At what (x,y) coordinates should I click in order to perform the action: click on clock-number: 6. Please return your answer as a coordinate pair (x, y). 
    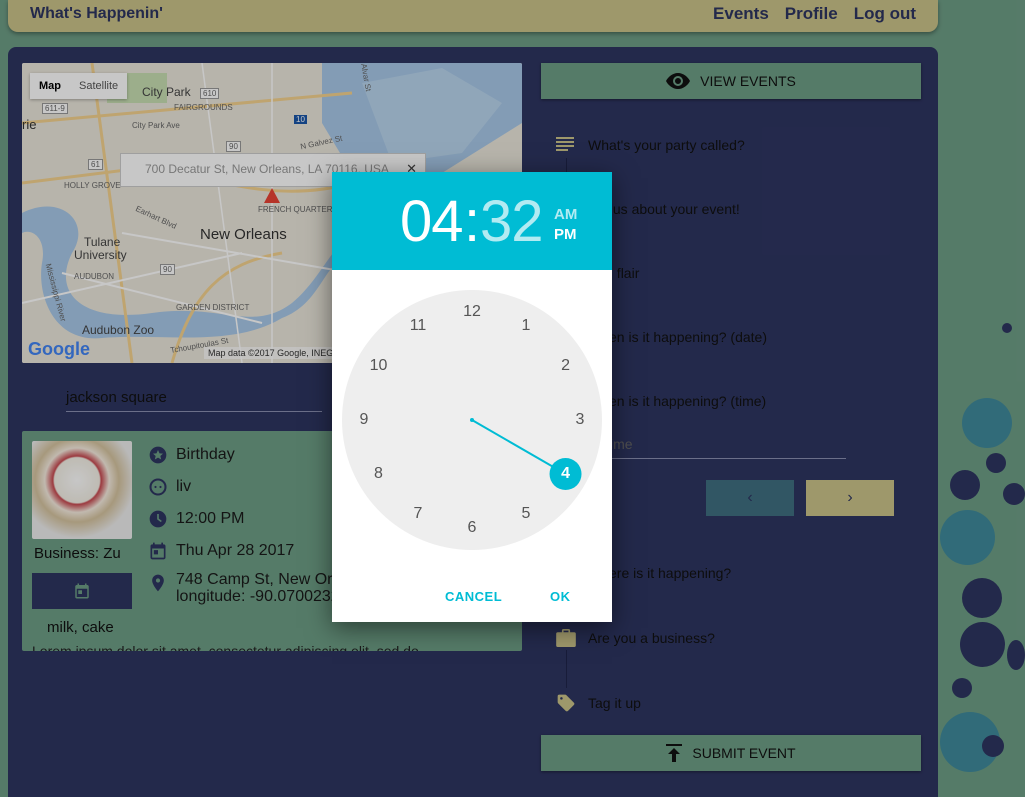
    Looking at the image, I should click on (472, 528).